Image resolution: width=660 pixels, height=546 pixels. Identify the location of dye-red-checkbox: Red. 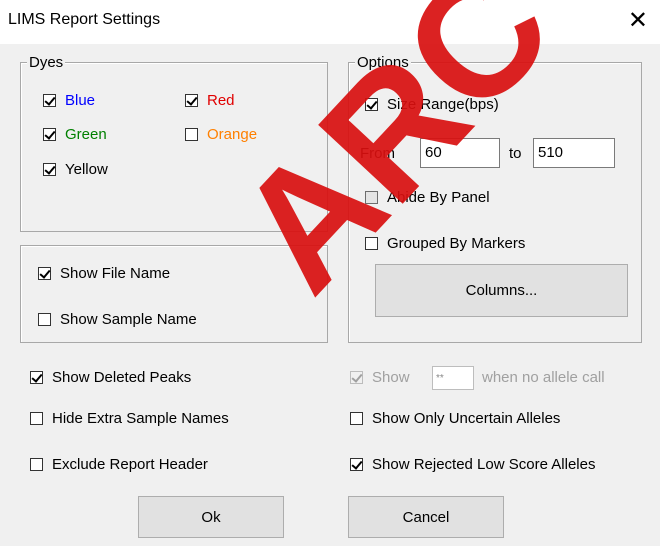
(210, 100).